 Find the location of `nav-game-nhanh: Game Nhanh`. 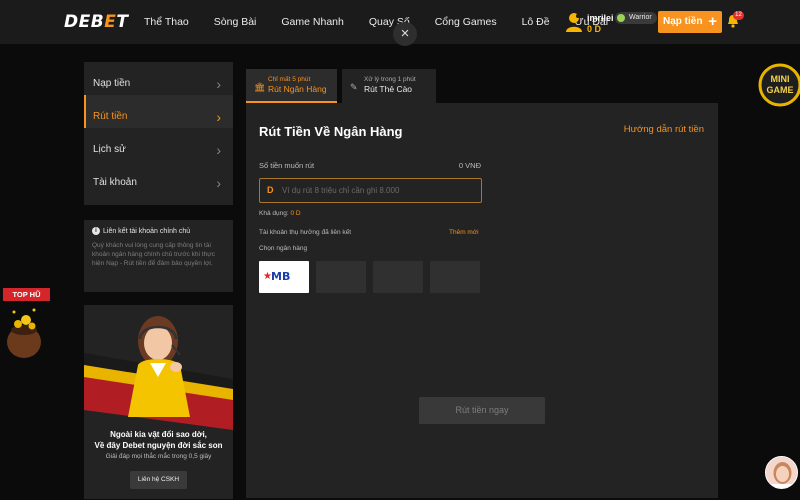

nav-game-nhanh: Game Nhanh is located at coordinates (312, 22).